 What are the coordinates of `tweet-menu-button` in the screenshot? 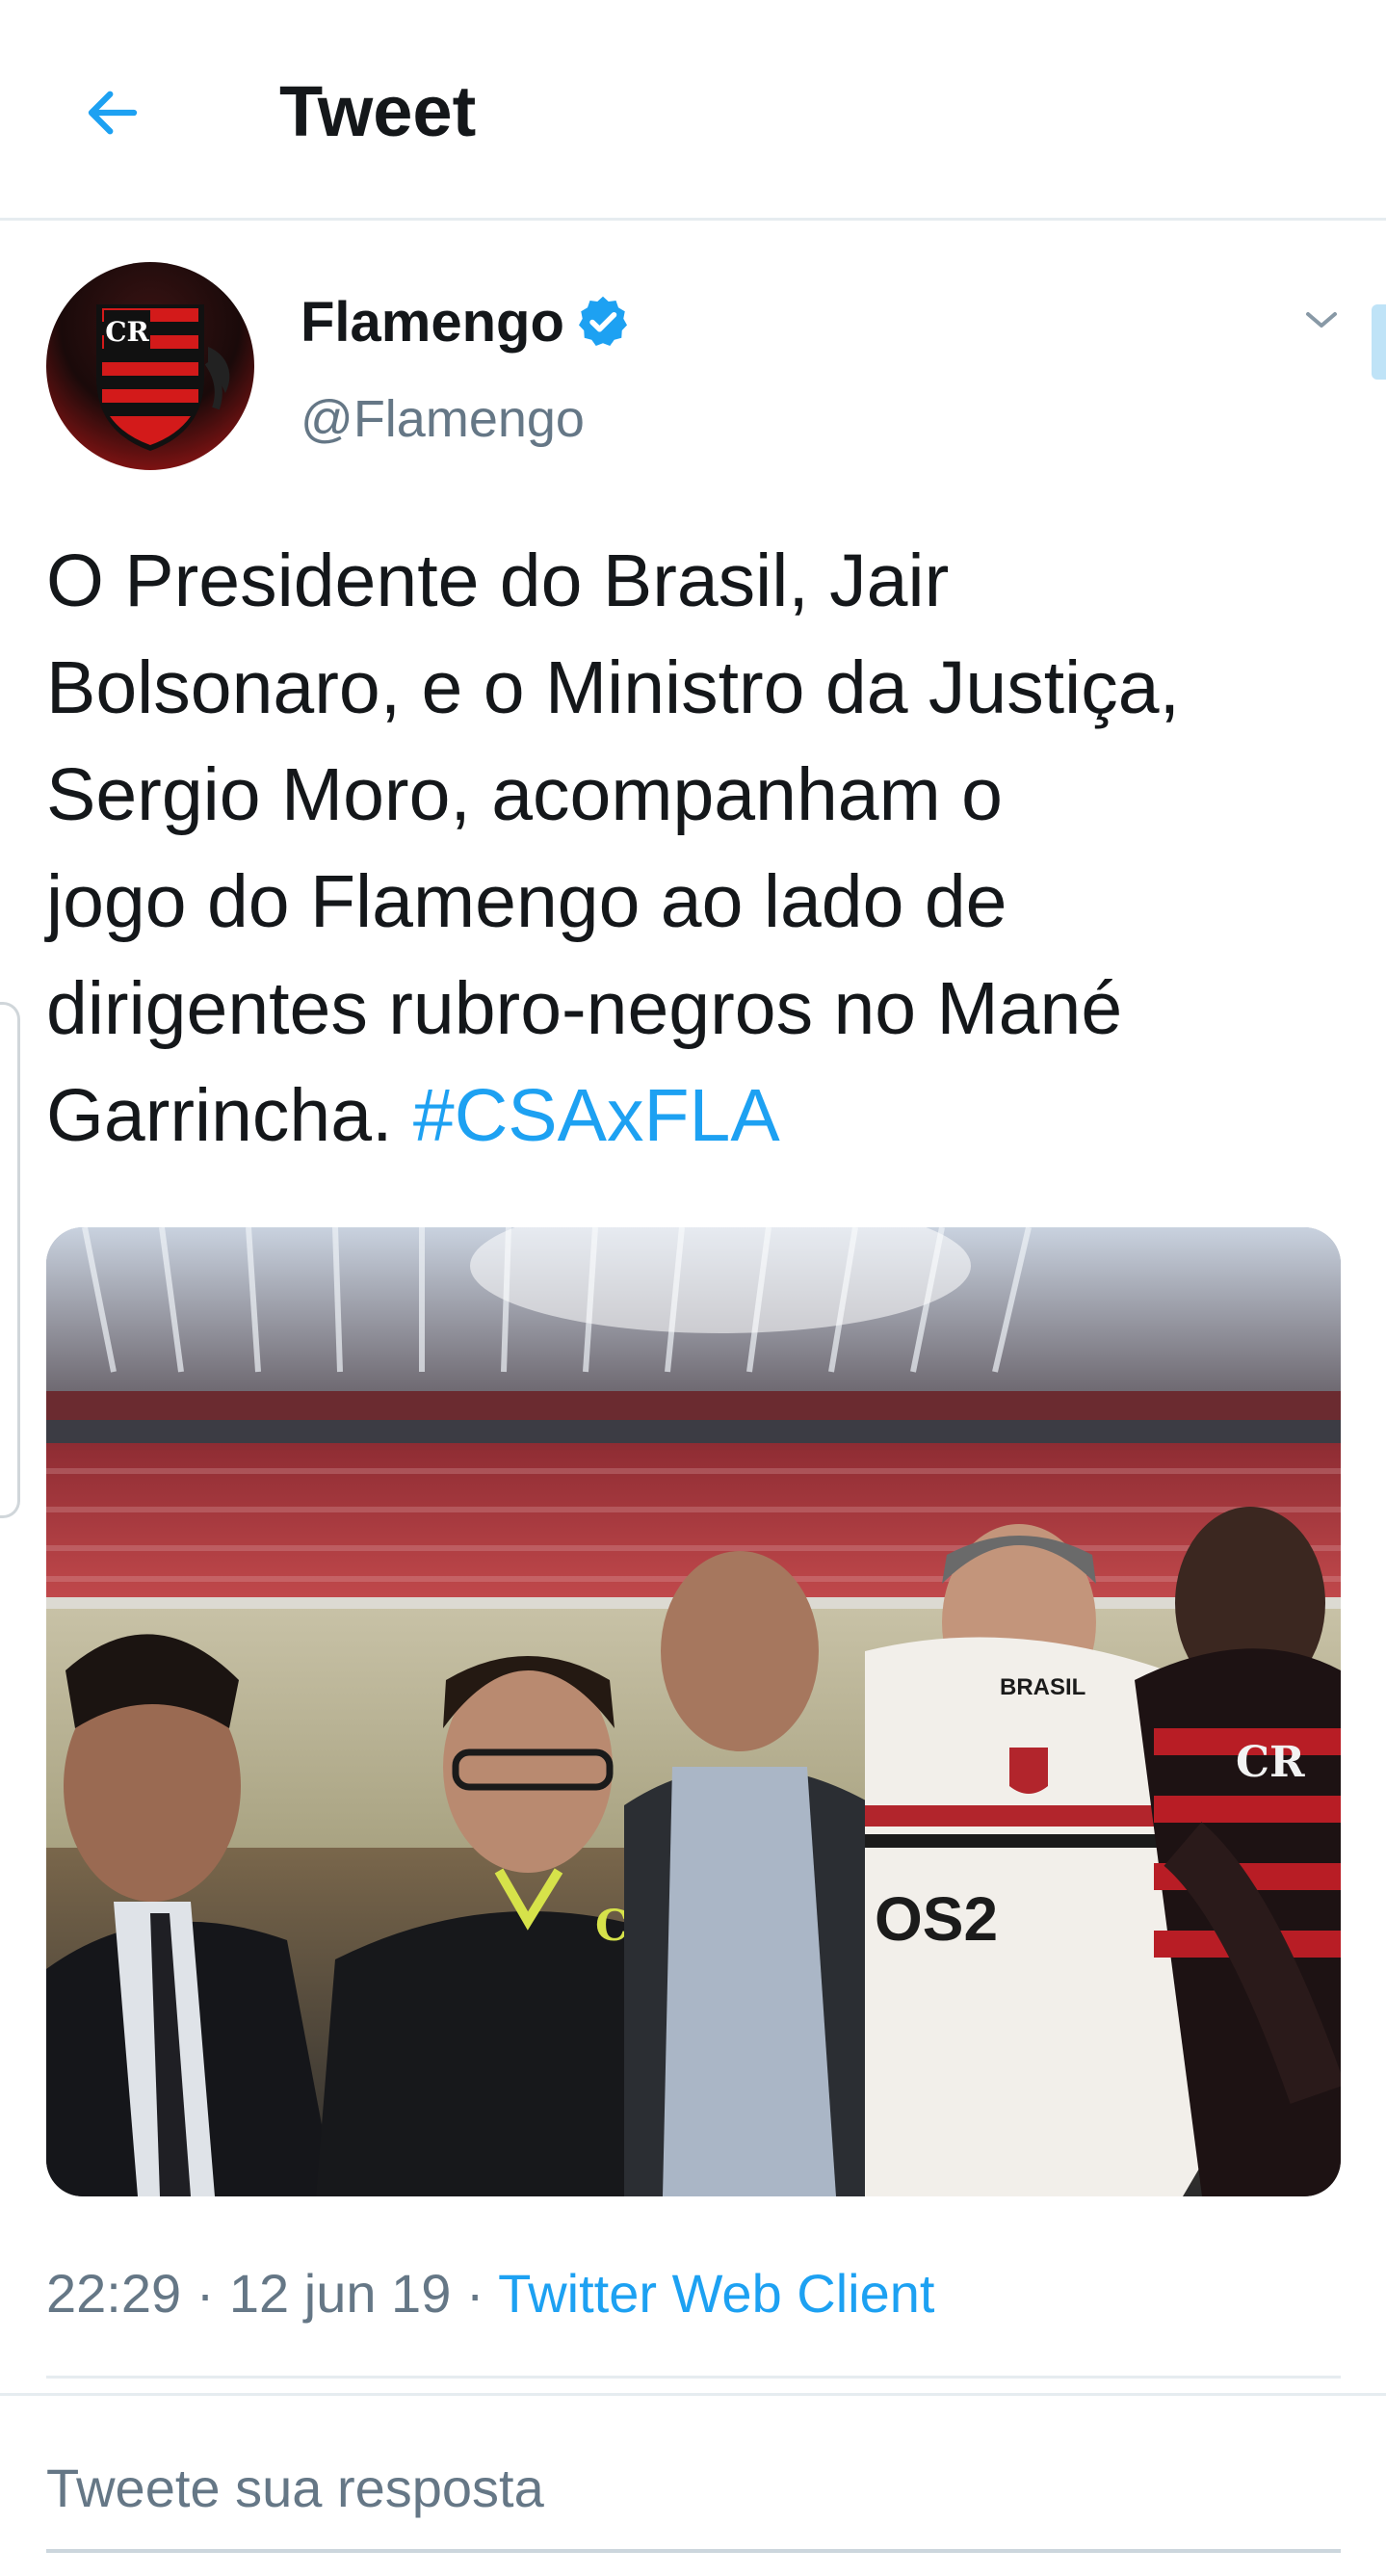 It's located at (1321, 320).